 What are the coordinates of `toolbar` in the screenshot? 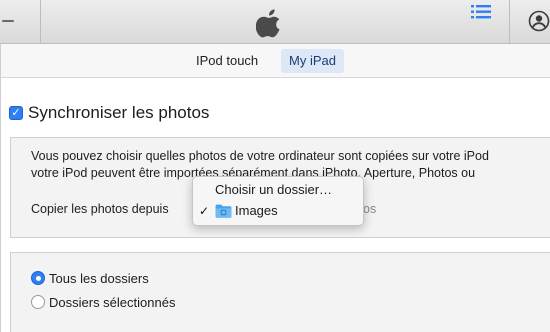 It's located at (275, 22).